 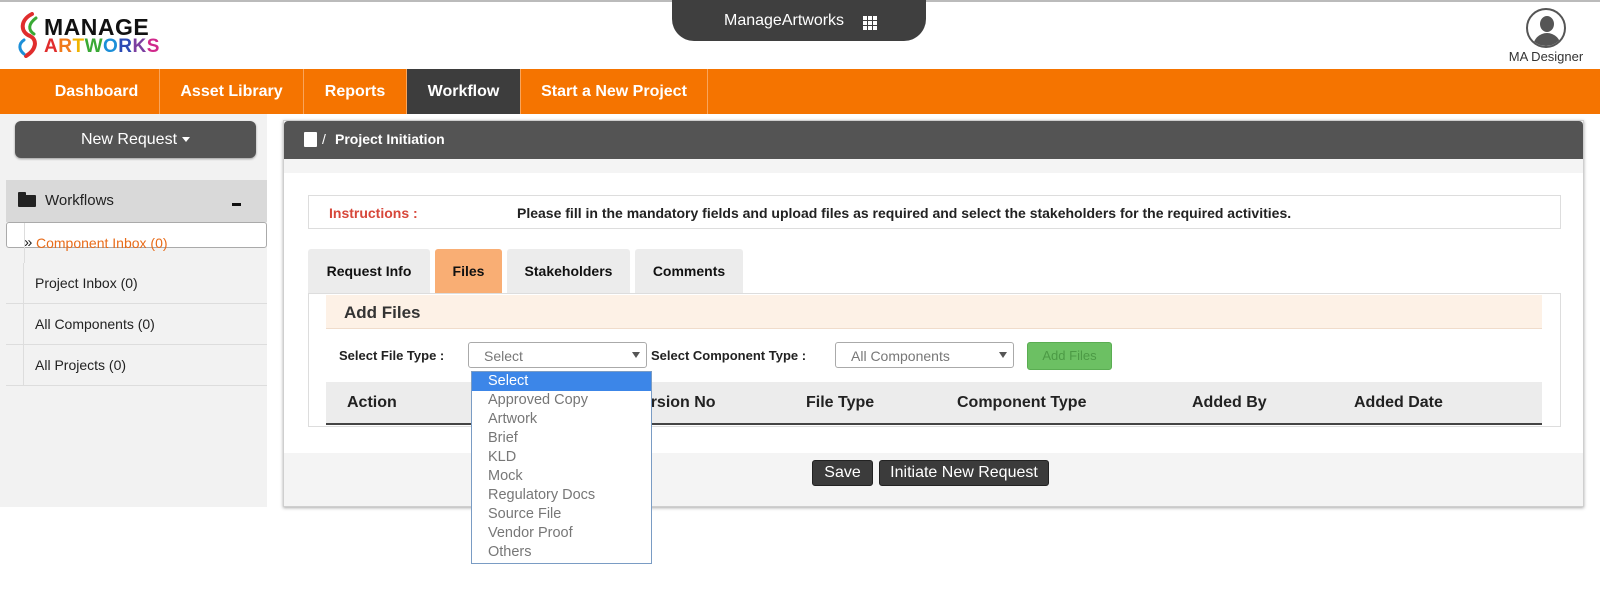 What do you see at coordinates (561, 533) in the screenshot?
I see `file-type-option: Vendor Proof` at bounding box center [561, 533].